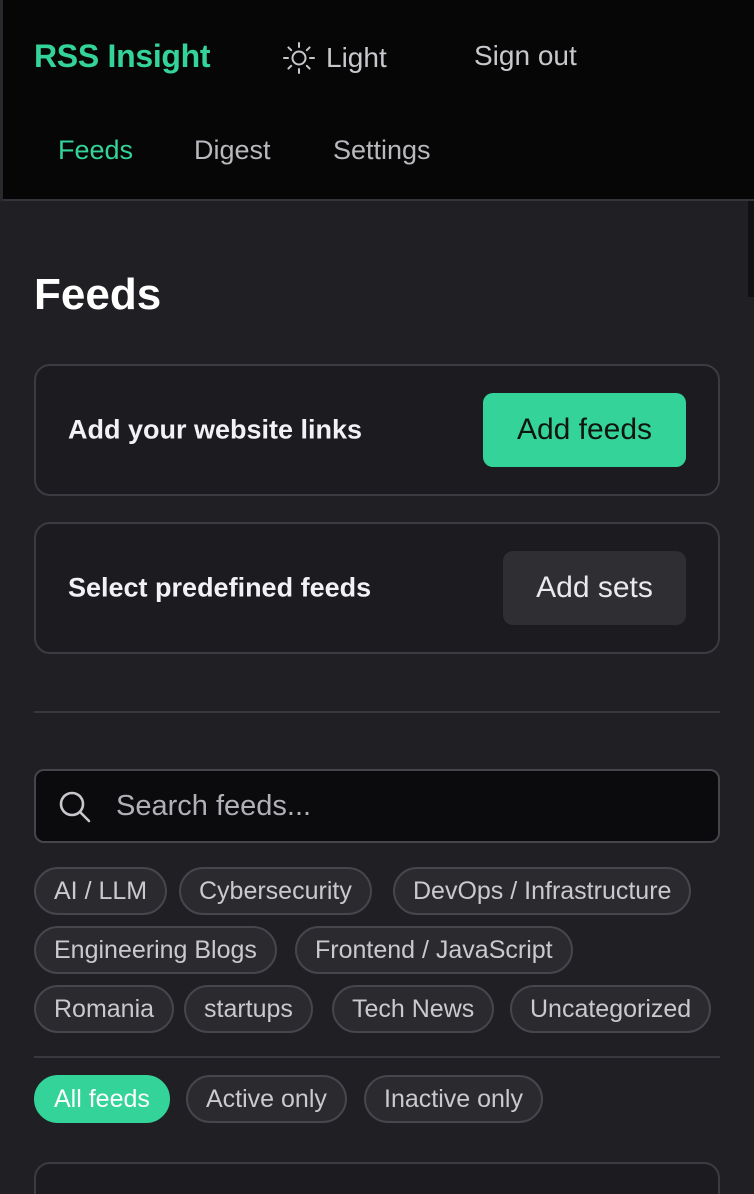  What do you see at coordinates (377, 430) in the screenshot?
I see `add-links-card: Add your website links Add feeds` at bounding box center [377, 430].